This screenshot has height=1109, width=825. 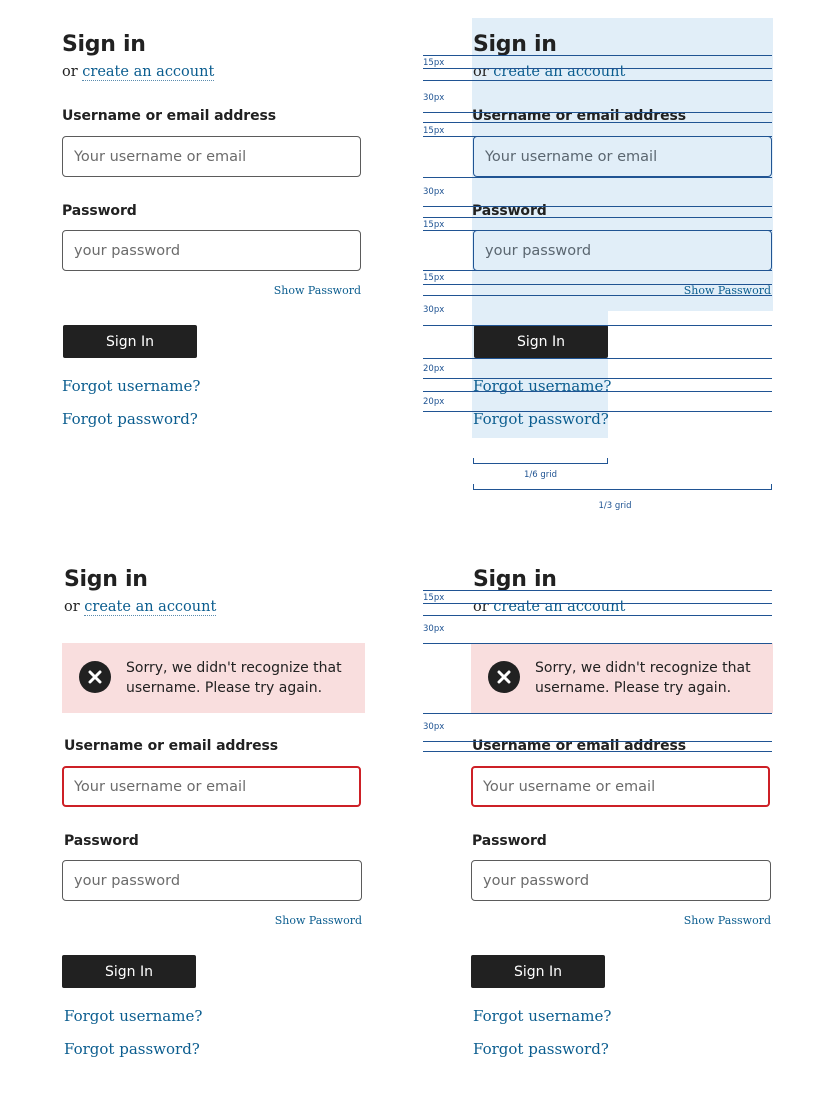 What do you see at coordinates (540, 475) in the screenshot?
I see `grid-sixth-label: 1/6 grid` at bounding box center [540, 475].